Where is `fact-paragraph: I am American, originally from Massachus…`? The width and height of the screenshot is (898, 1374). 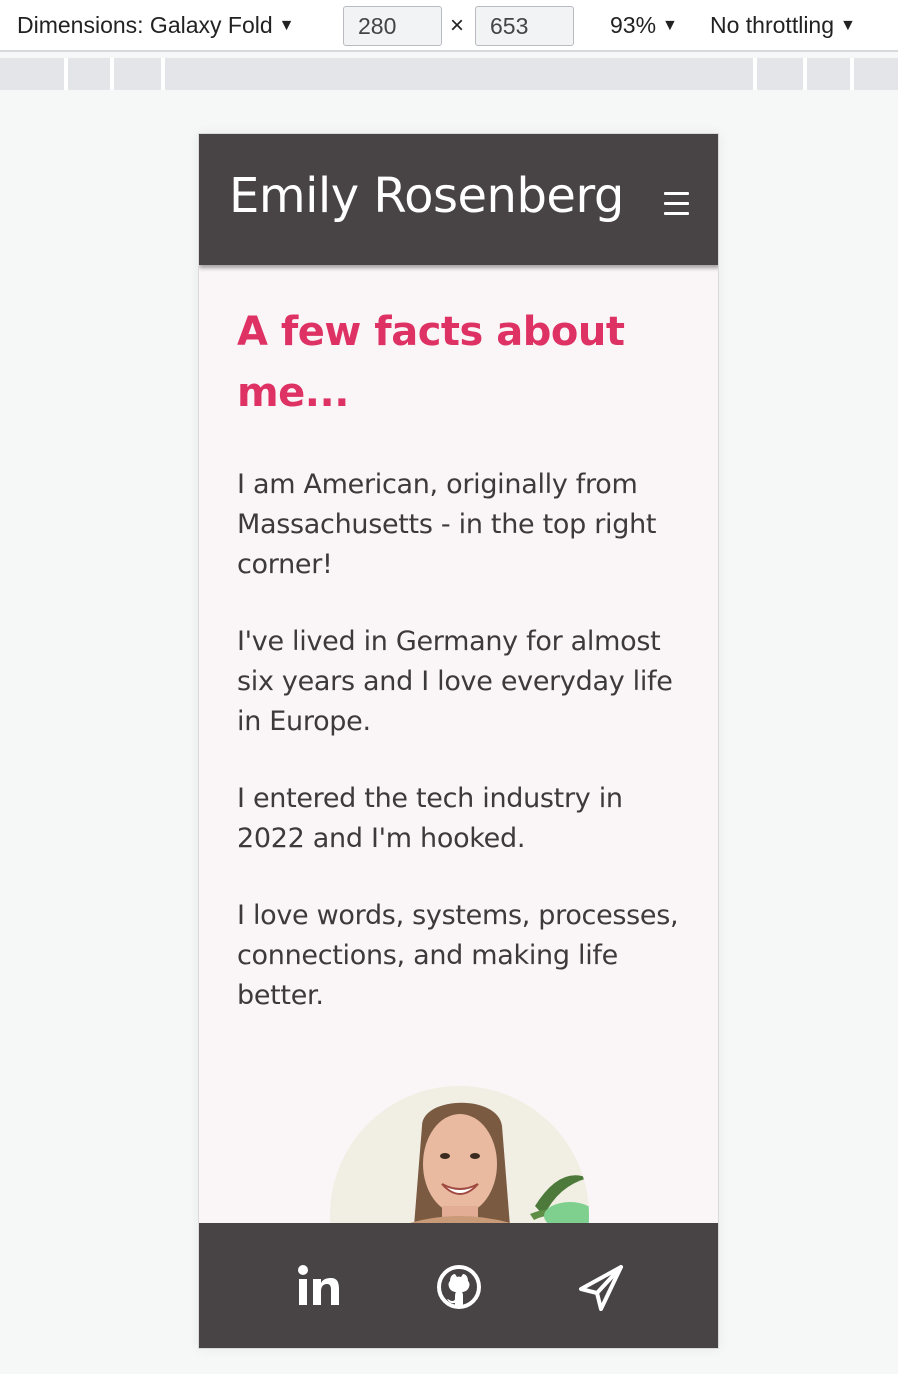 fact-paragraph: I am American, originally from Massachus… is located at coordinates (447, 524).